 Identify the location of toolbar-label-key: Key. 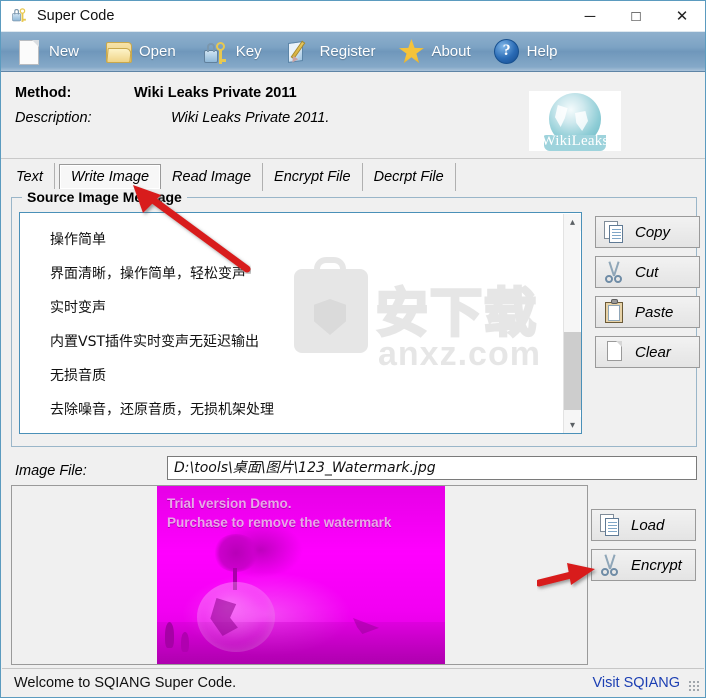
(248, 51).